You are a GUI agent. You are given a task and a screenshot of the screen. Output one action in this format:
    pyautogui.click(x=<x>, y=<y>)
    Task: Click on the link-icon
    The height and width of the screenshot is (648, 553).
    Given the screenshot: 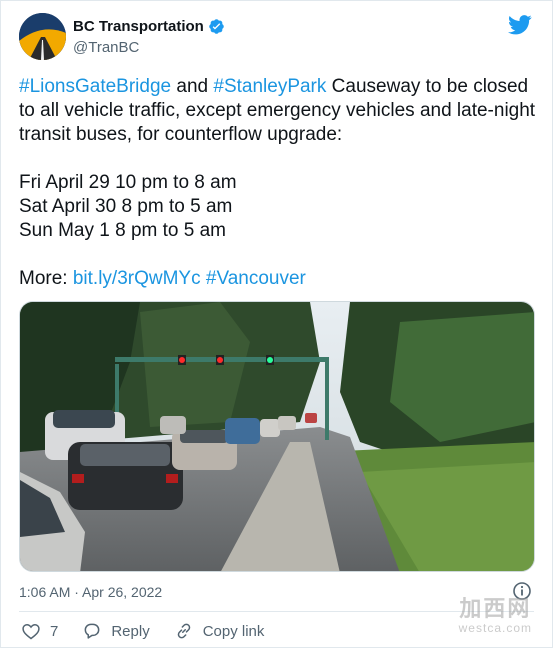 What is the action you would take?
    pyautogui.click(x=183, y=631)
    